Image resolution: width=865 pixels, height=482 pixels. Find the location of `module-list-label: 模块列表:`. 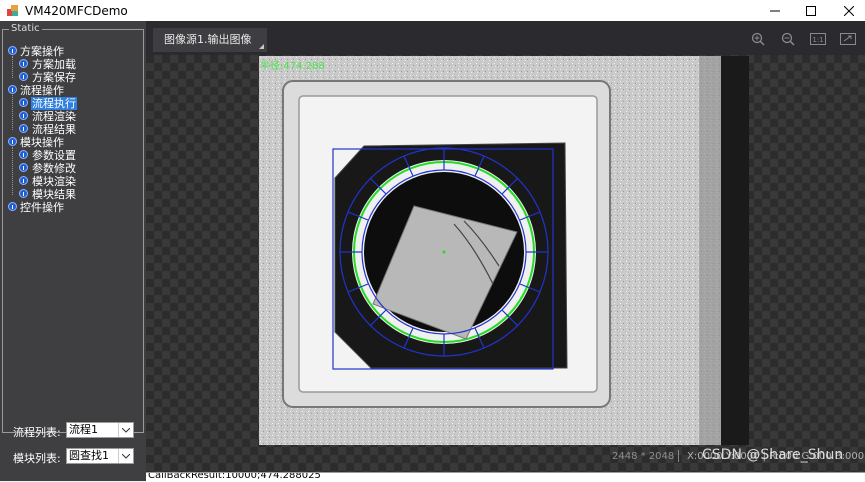

module-list-label: 模块列表: is located at coordinates (37, 458).